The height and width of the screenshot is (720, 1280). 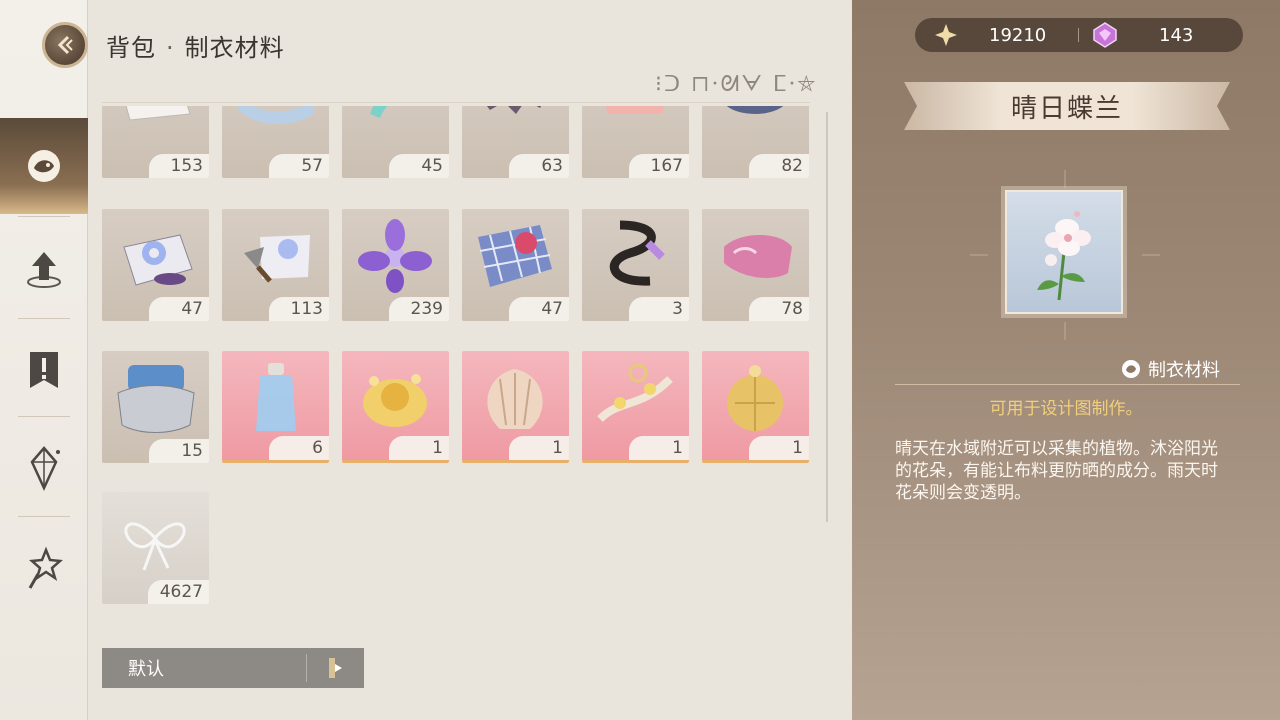 I want to click on header-divider, so click(x=456, y=102).